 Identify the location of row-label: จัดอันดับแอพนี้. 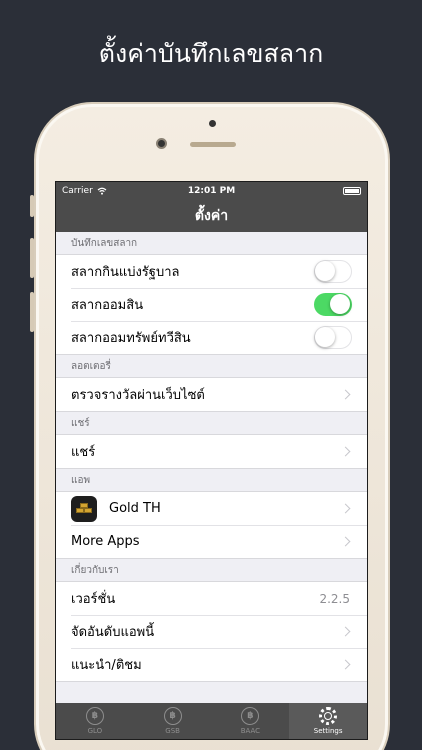
(113, 632).